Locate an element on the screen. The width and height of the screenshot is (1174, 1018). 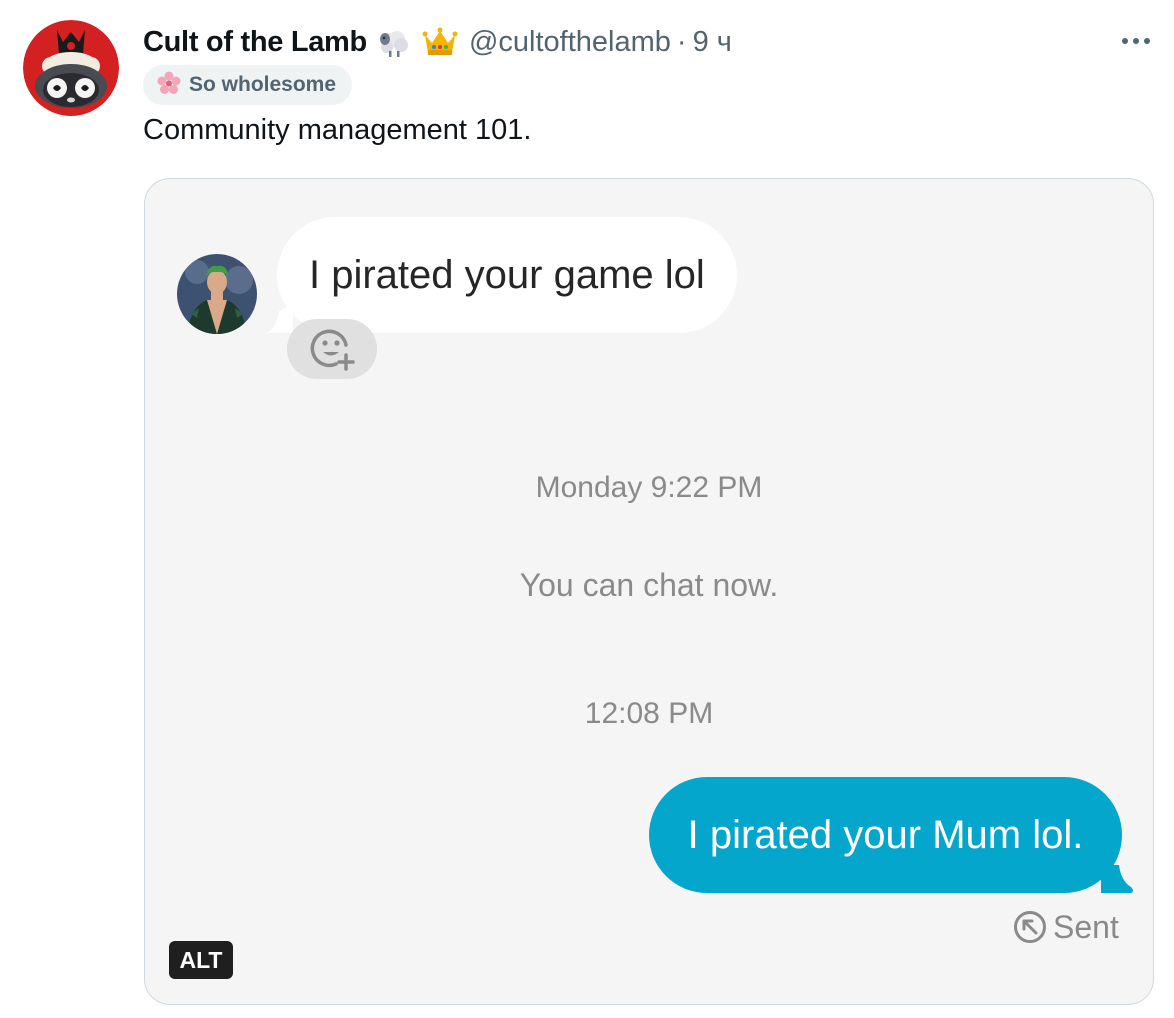
add-reaction-icon is located at coordinates (332, 349).